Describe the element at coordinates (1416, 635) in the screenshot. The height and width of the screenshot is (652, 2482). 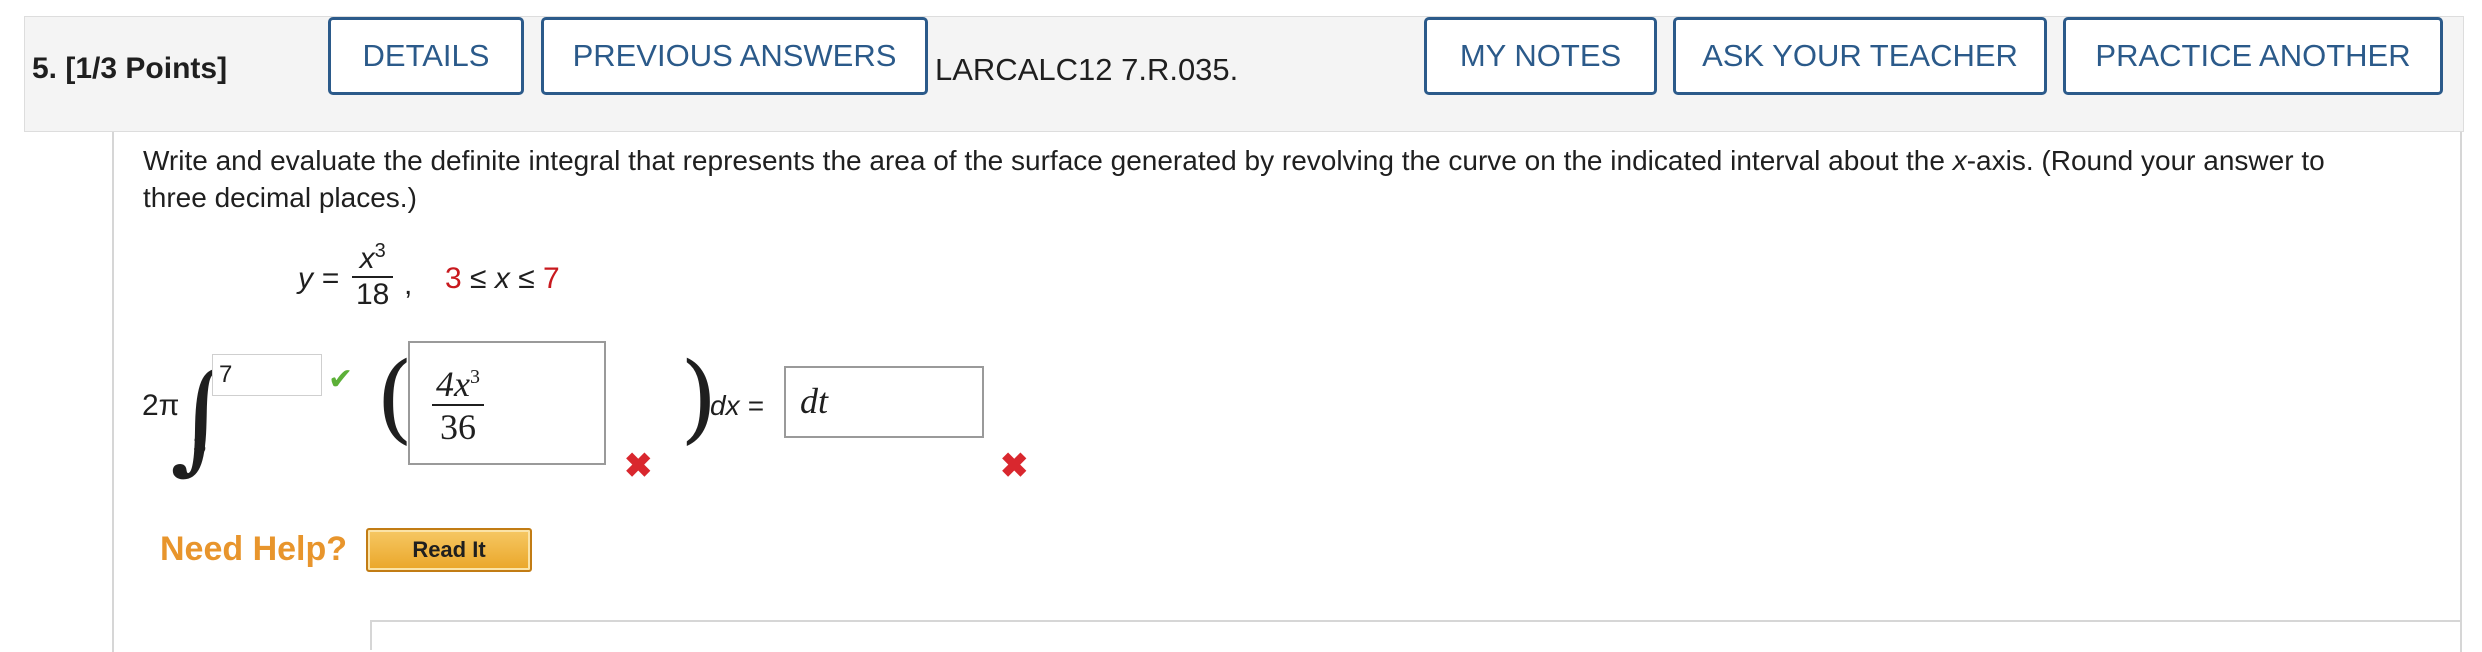
I see `bottom-panel` at that location.